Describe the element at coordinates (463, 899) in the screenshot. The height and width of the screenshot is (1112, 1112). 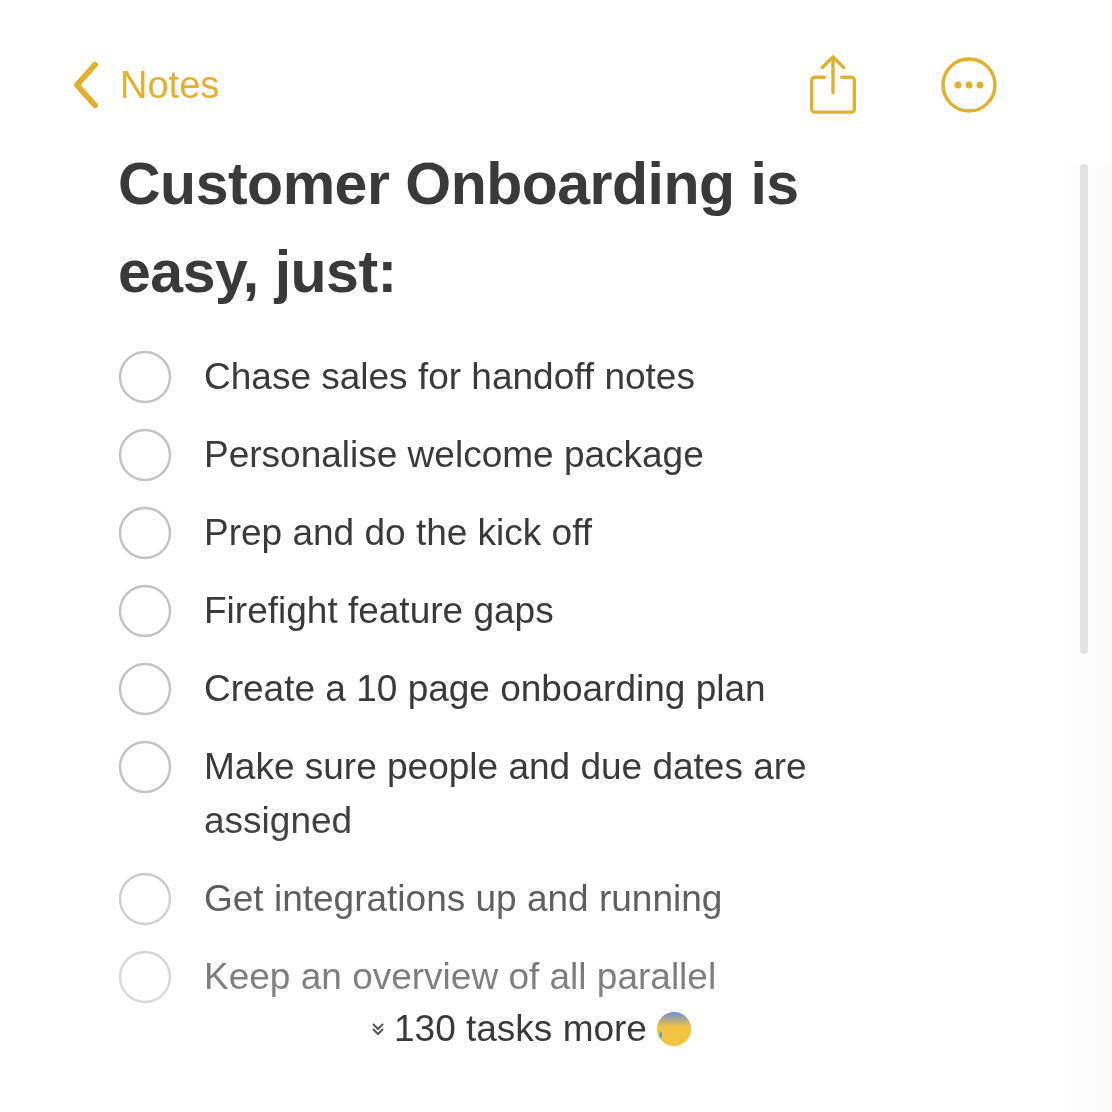
I see `task-text: Get integrations up and running` at that location.